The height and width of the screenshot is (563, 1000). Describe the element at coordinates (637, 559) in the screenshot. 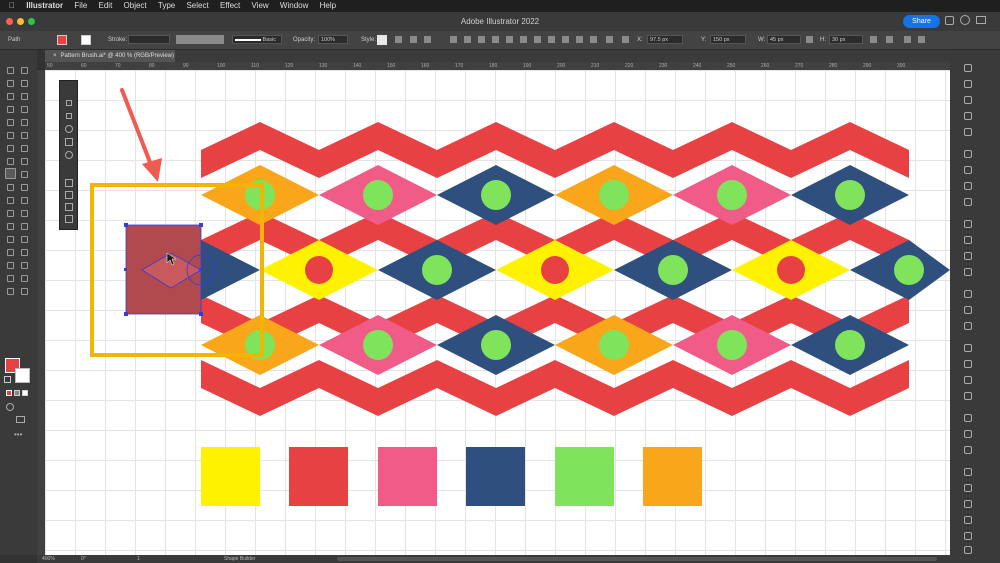

I see `horizontal-scrollbar` at that location.